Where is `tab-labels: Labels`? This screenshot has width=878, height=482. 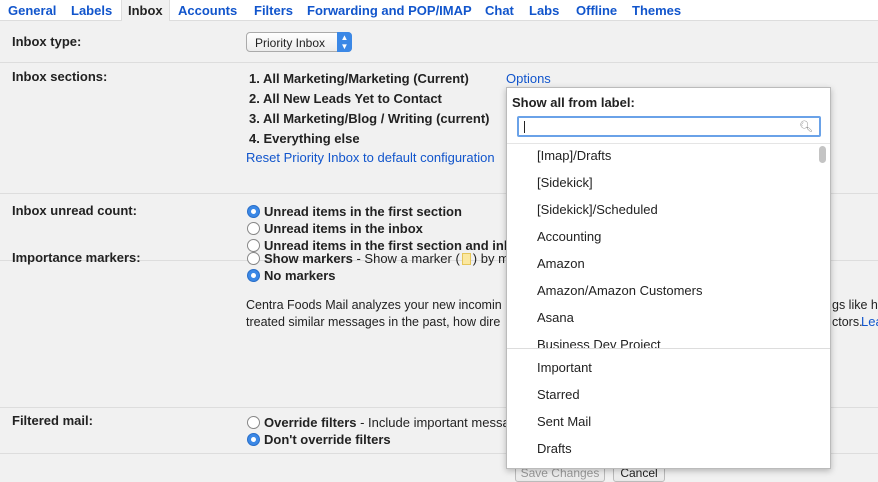
tab-labels: Labels is located at coordinates (91, 10).